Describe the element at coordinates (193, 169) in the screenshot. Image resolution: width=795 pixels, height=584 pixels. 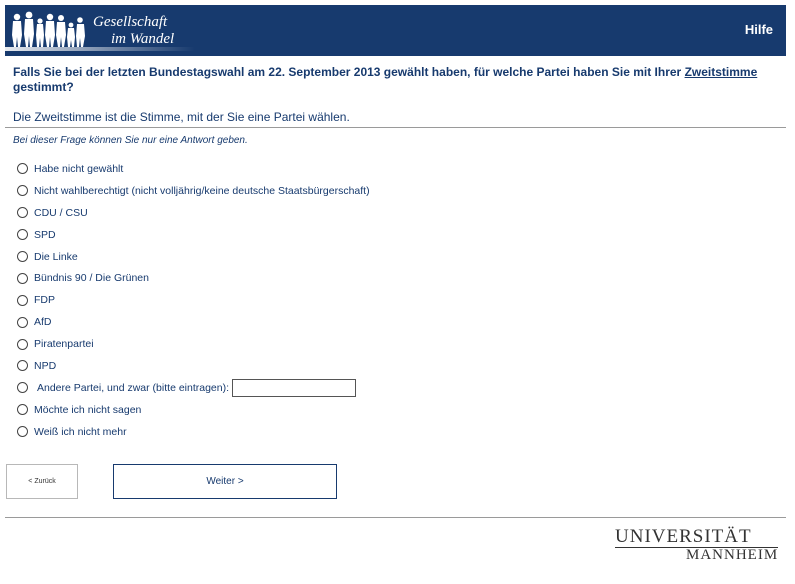
I see `option-habe-nicht-gewaehlt: Habe nicht gewählt` at that location.